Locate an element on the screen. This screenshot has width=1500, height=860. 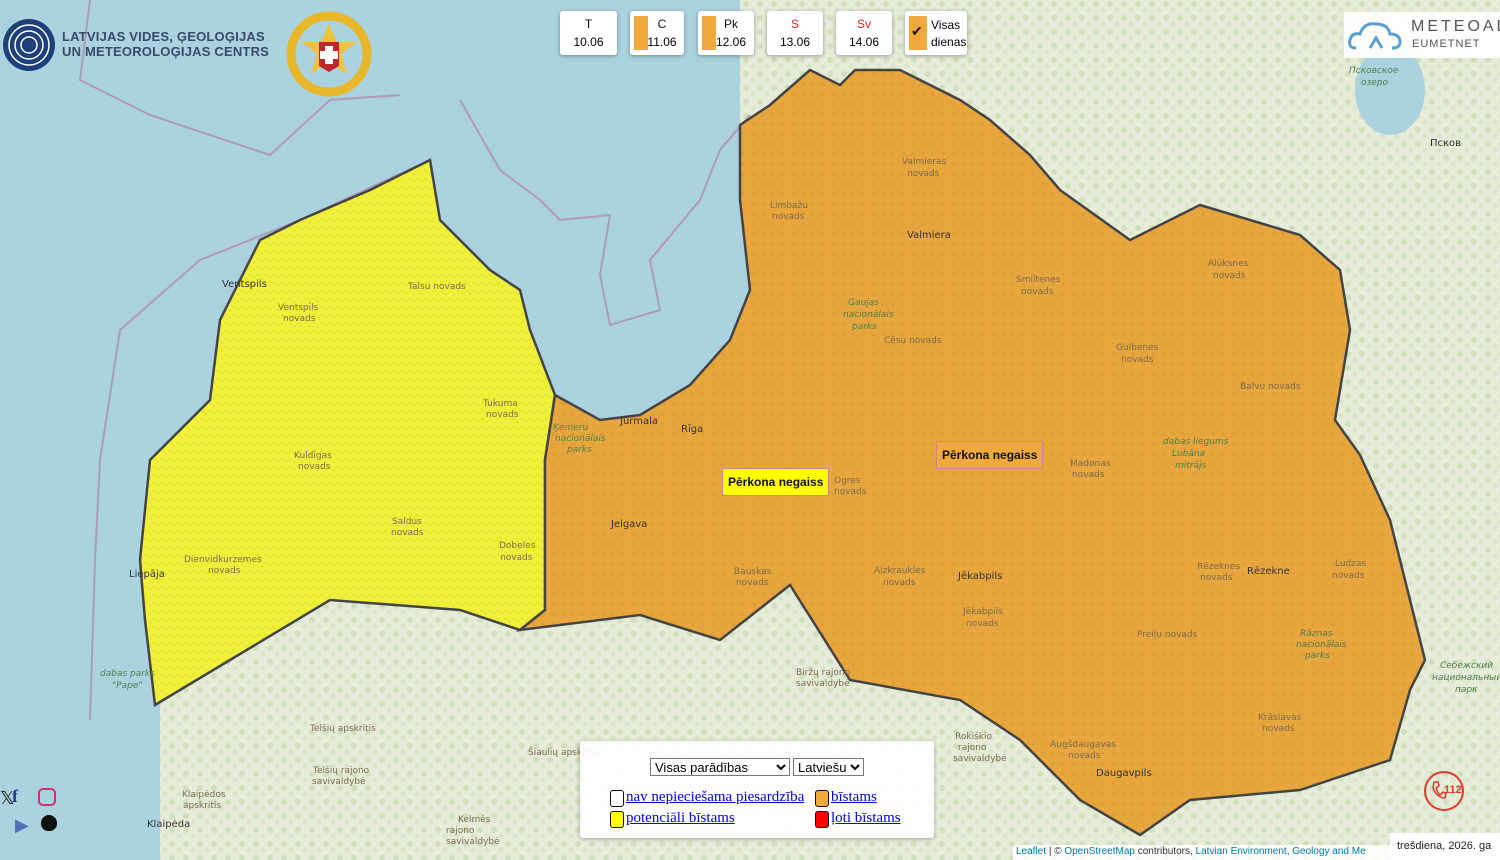
svg-text: Aizkraukles is located at coordinates (900, 571).